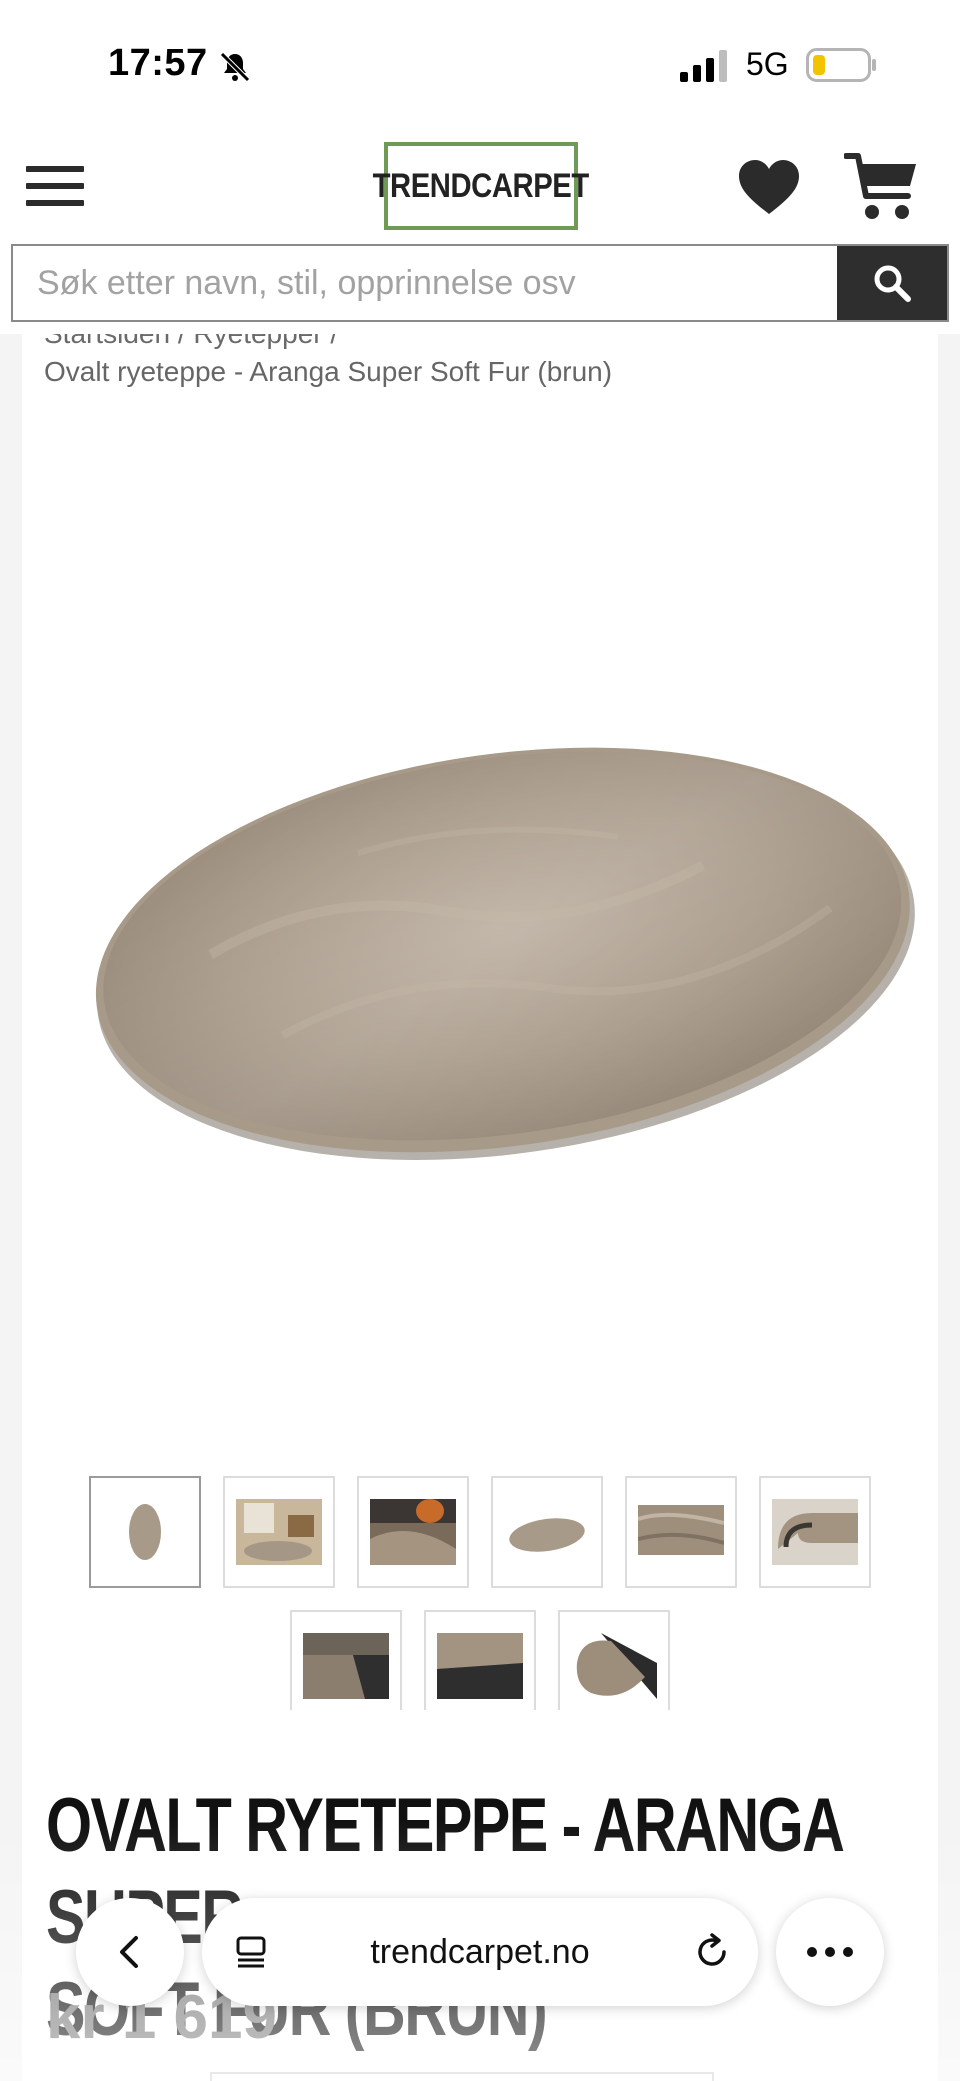 Image resolution: width=960 pixels, height=2081 pixels. I want to click on thumbnail-folded-backing, so click(480, 1660).